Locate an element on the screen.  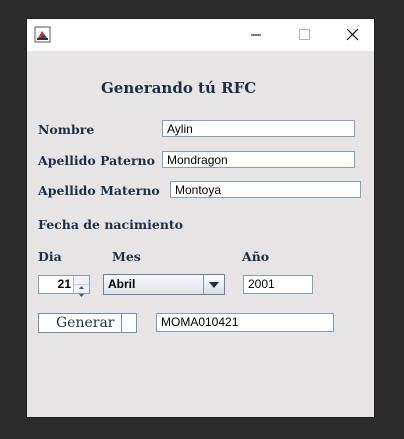
spinner-arrows is located at coordinates (81, 286).